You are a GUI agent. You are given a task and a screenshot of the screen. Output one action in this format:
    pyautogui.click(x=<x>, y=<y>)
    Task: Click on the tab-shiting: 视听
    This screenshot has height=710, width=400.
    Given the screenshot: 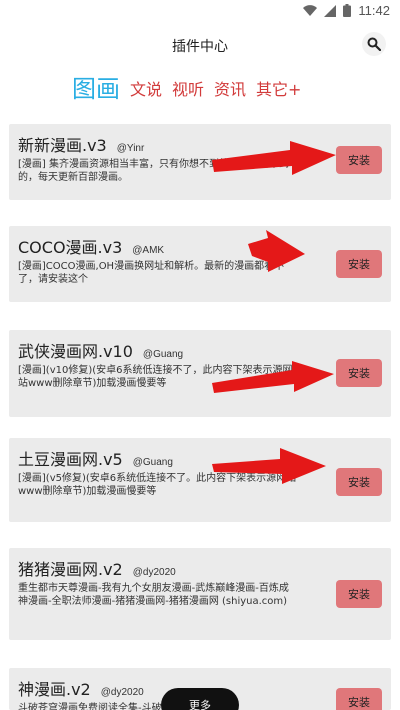 What is the action you would take?
    pyautogui.click(x=188, y=90)
    